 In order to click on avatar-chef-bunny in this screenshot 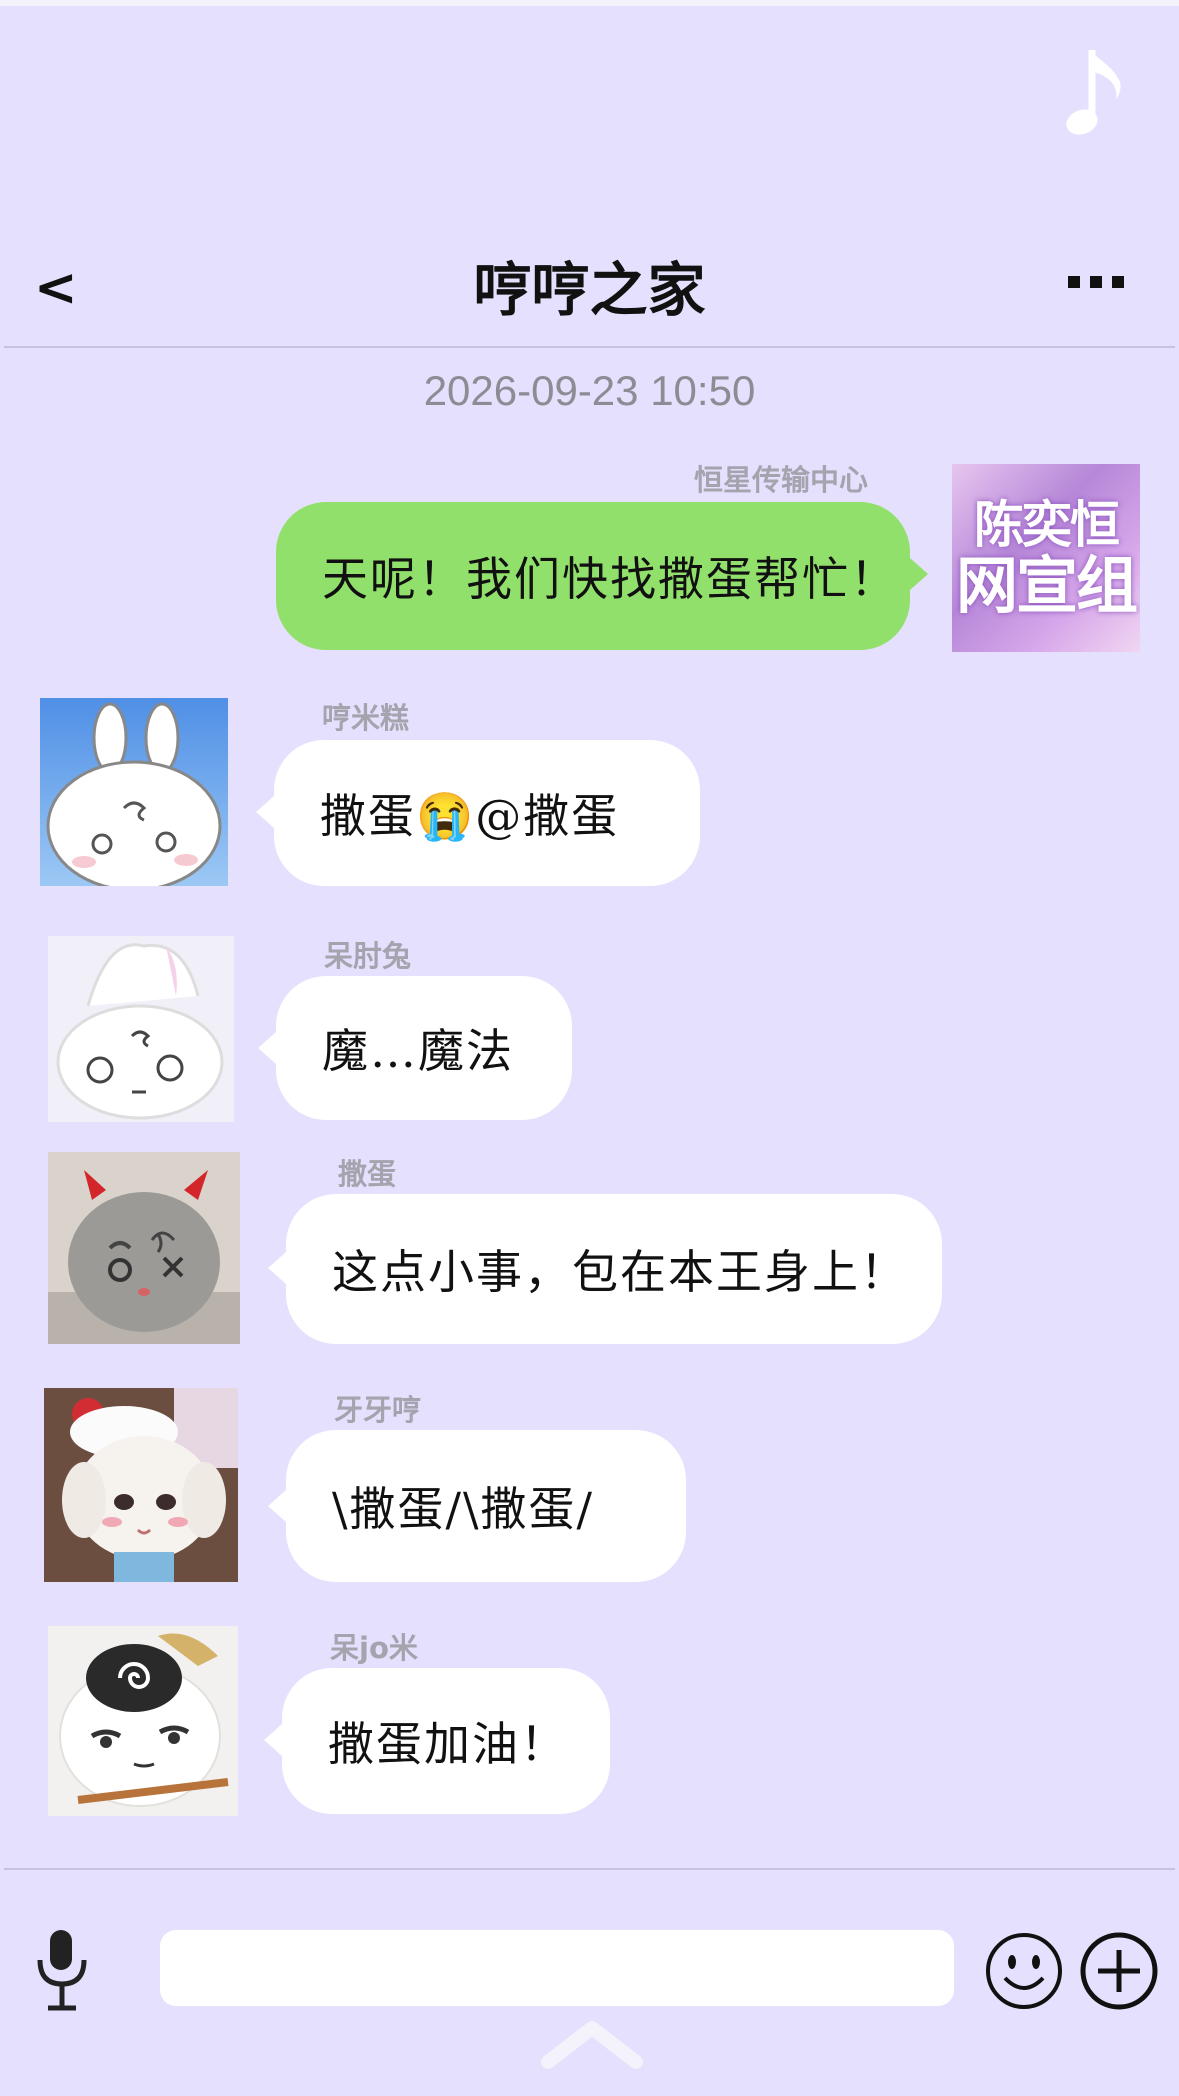, I will do `click(141, 1029)`.